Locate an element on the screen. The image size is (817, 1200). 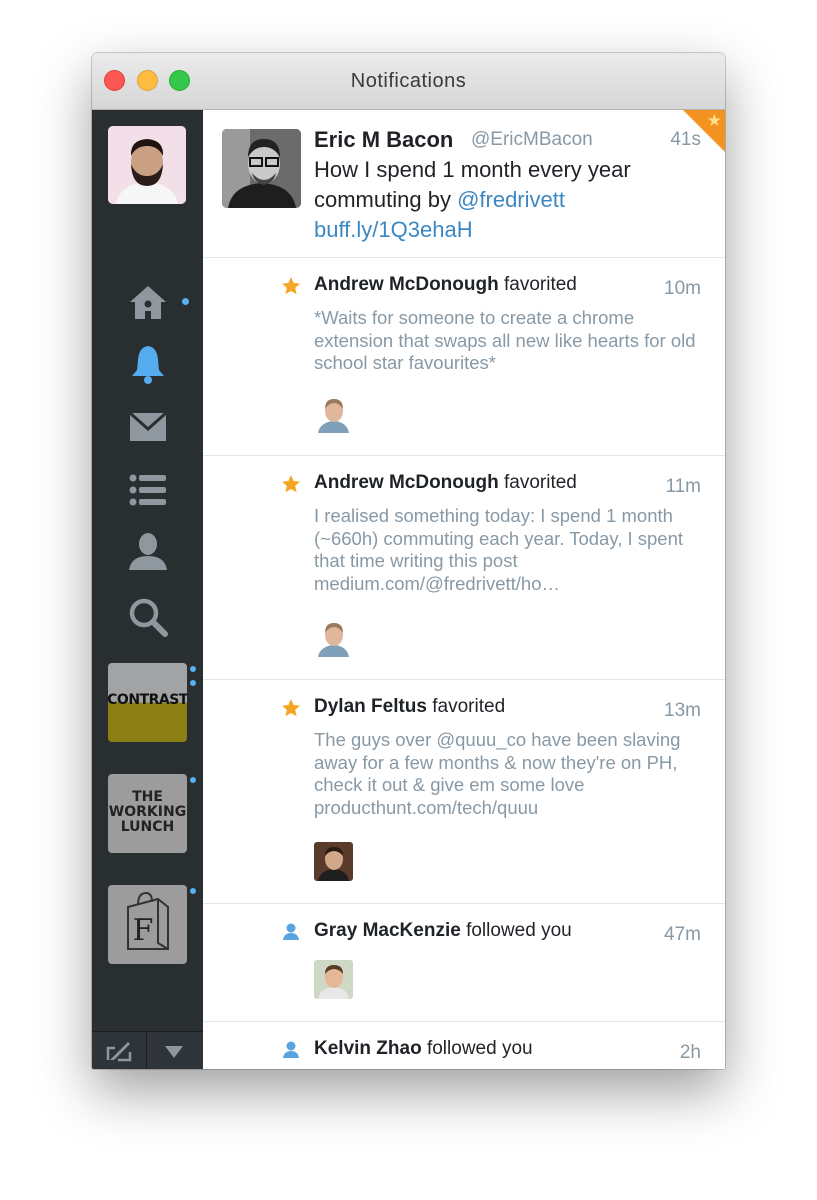
tweet-author-handle: @EricMBacon is located at coordinates (532, 140).